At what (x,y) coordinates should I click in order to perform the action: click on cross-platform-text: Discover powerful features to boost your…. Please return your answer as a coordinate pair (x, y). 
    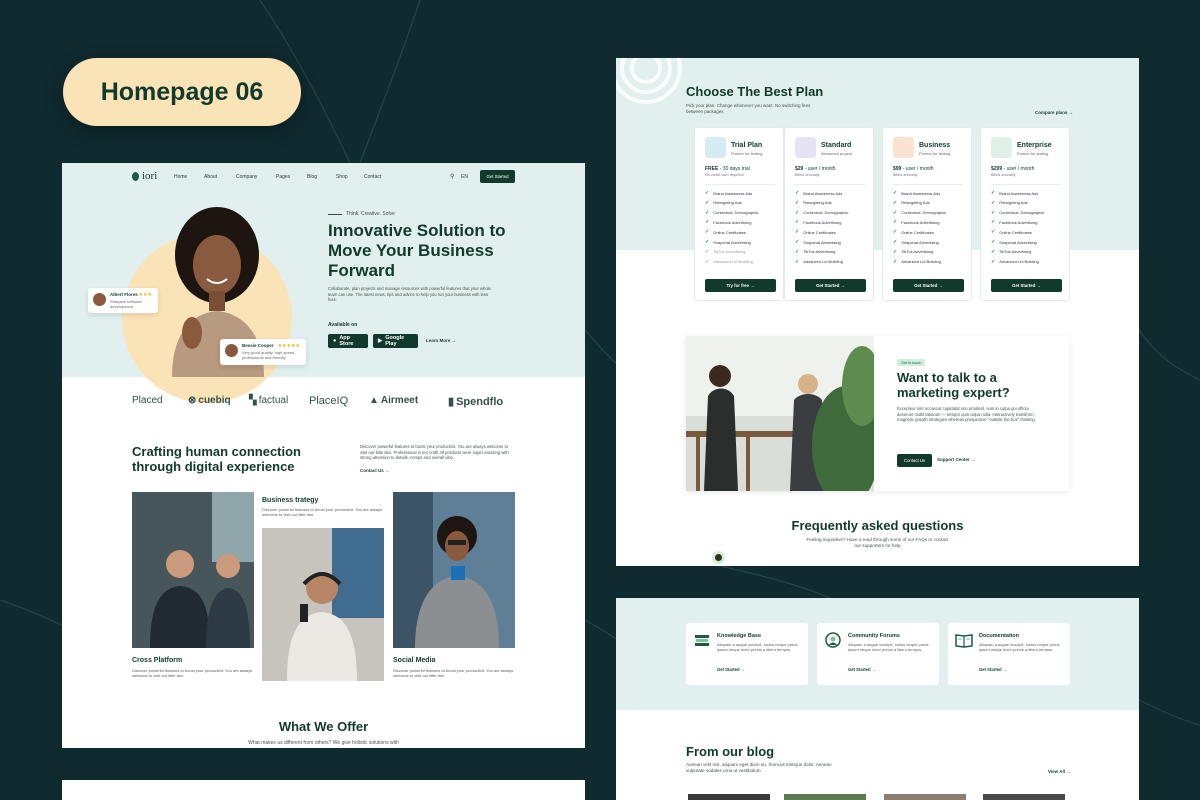
    Looking at the image, I should click on (192, 673).